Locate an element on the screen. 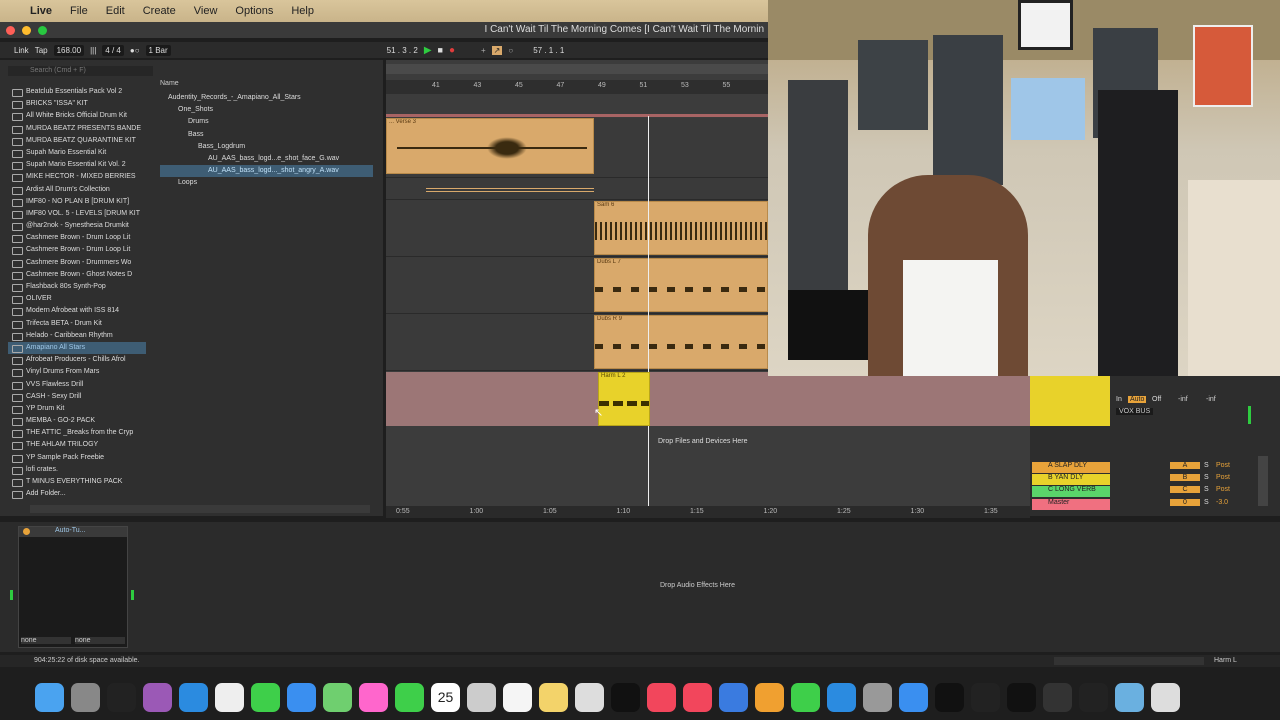  return-send-letter: B is located at coordinates (1185, 478).